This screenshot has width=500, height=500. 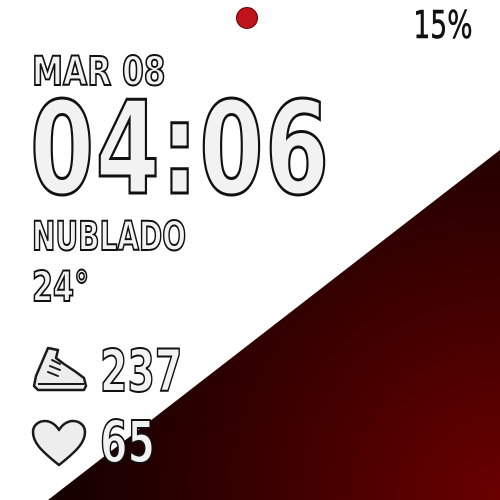 I want to click on battery-level: 15%, so click(x=442, y=25).